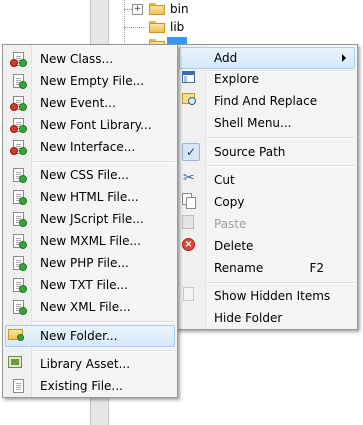 This screenshot has height=425, width=363. Describe the element at coordinates (234, 246) in the screenshot. I see `menu-item-label: Delete` at that location.